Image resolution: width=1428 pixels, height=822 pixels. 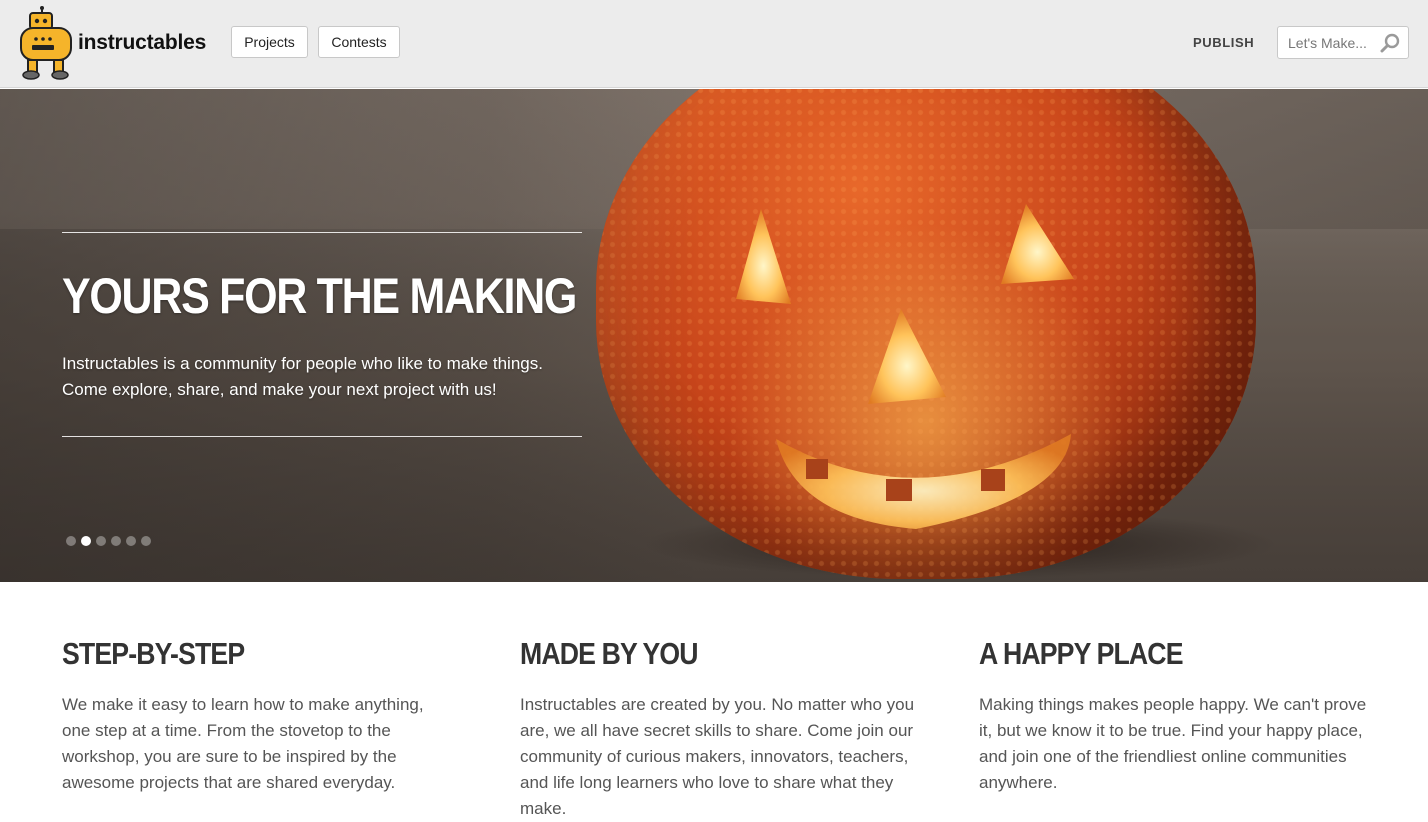 I want to click on feature-title: A HAPPY PLACE, so click(x=1081, y=653).